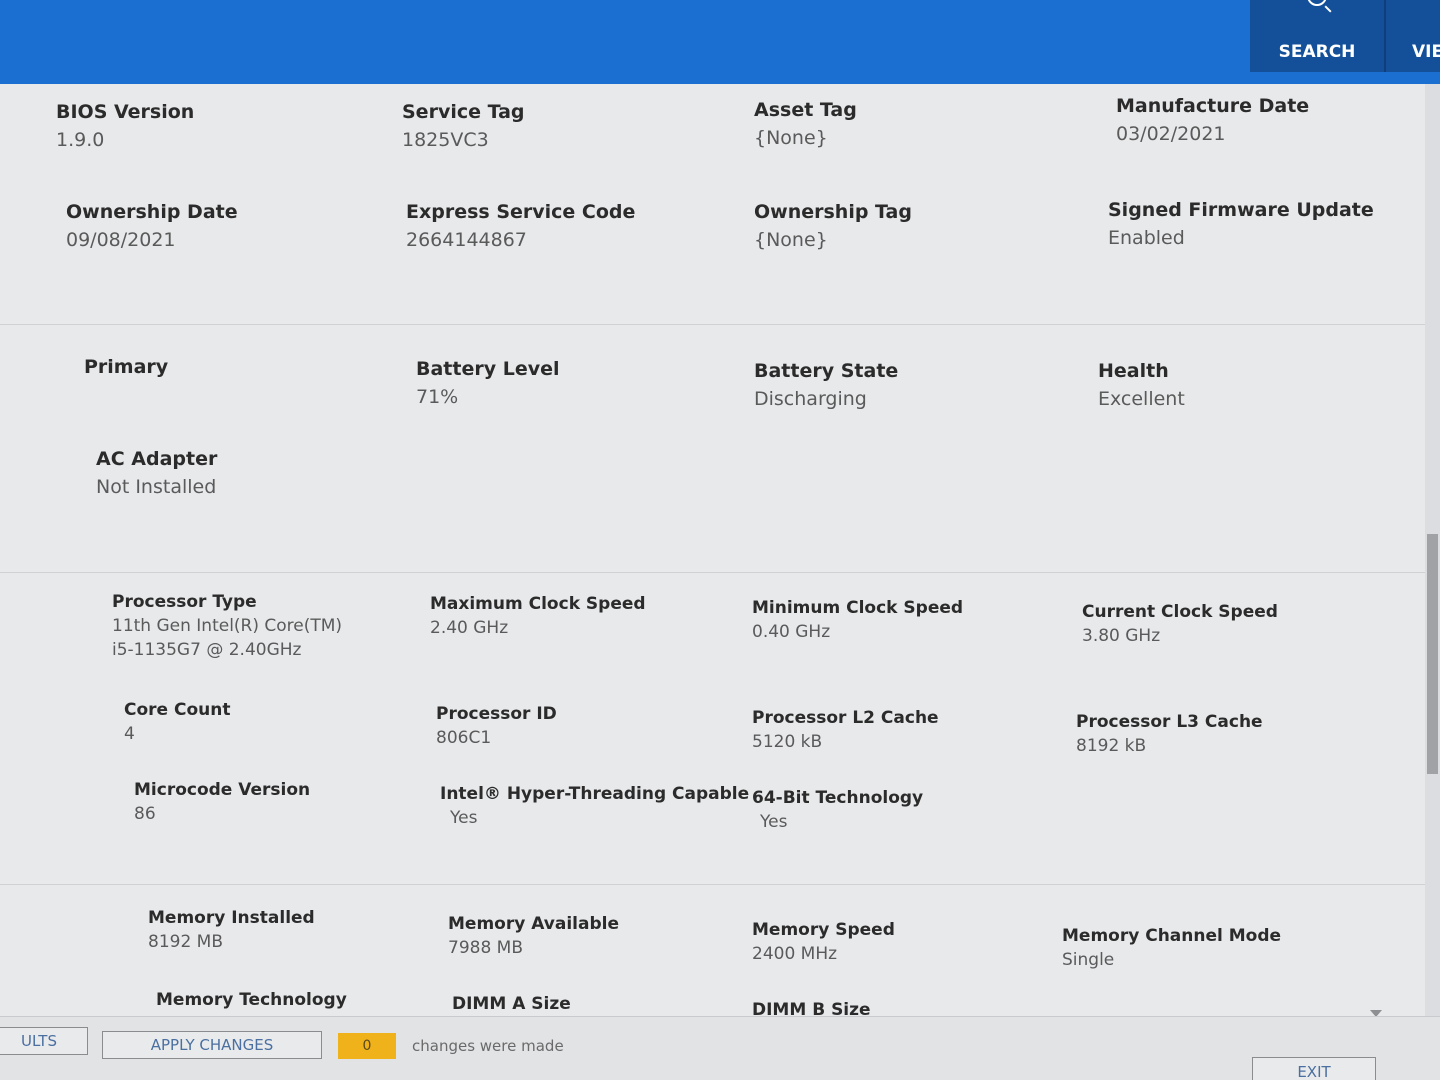  Describe the element at coordinates (1169, 722) in the screenshot. I see `l3-cache-label: Processor L3 Cache` at that location.